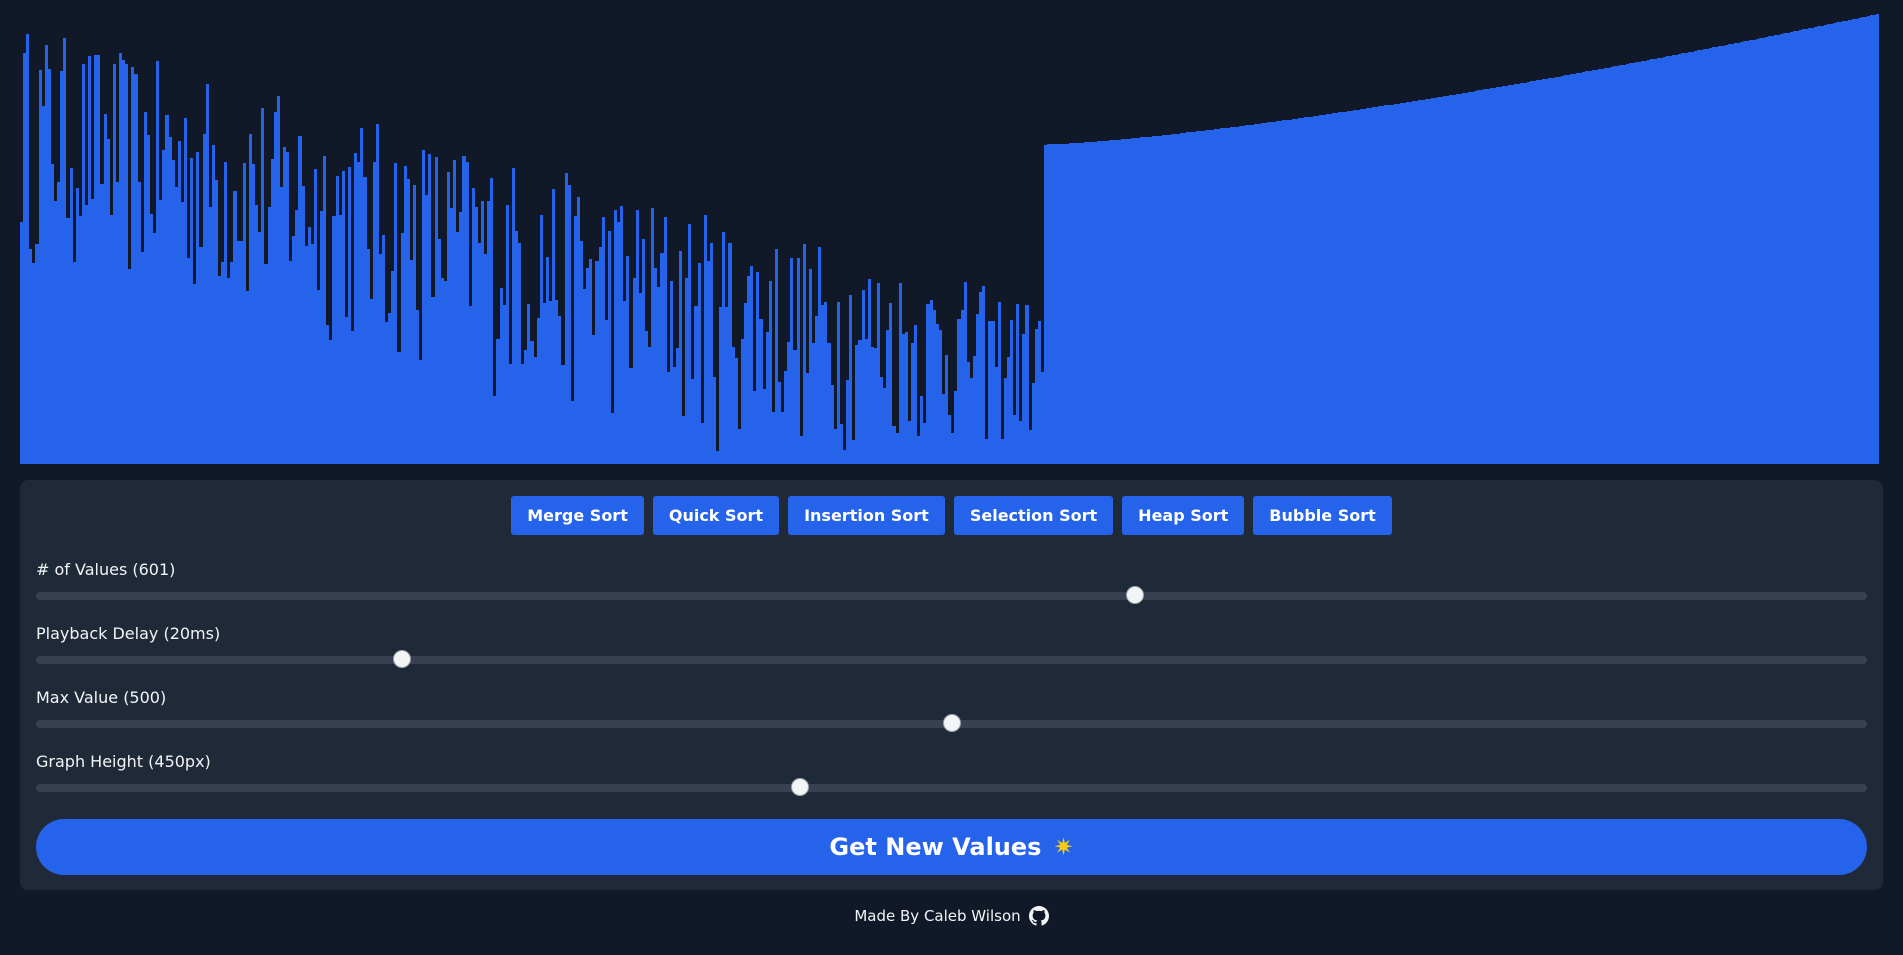 The width and height of the screenshot is (1903, 955). I want to click on num-values-slider-group: # of Values (601), so click(951, 582).